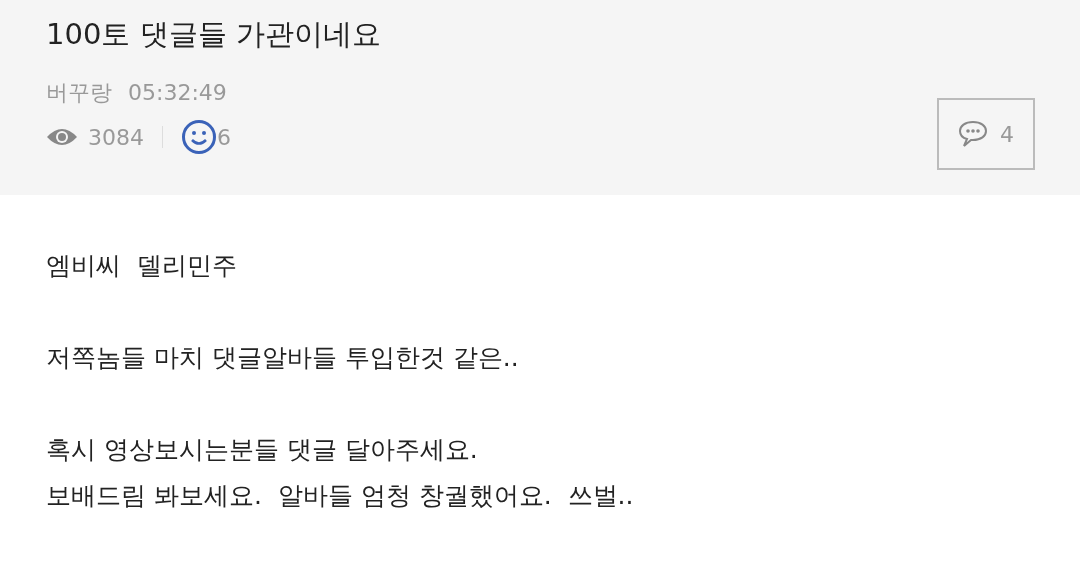 Image resolution: width=1080 pixels, height=583 pixels. I want to click on eye-icon, so click(62, 137).